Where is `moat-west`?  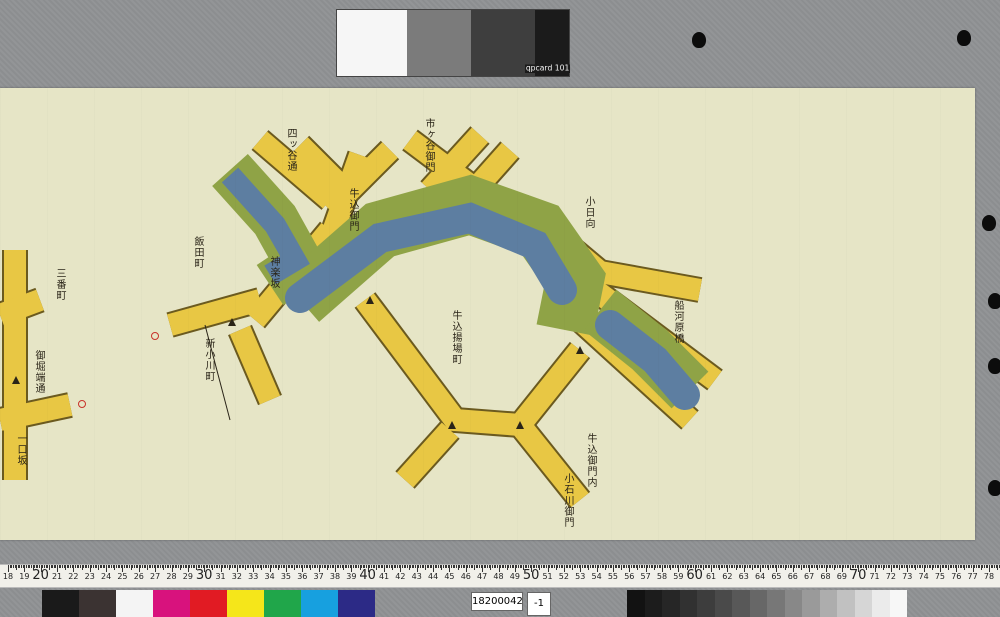 moat-west is located at coordinates (265, 226).